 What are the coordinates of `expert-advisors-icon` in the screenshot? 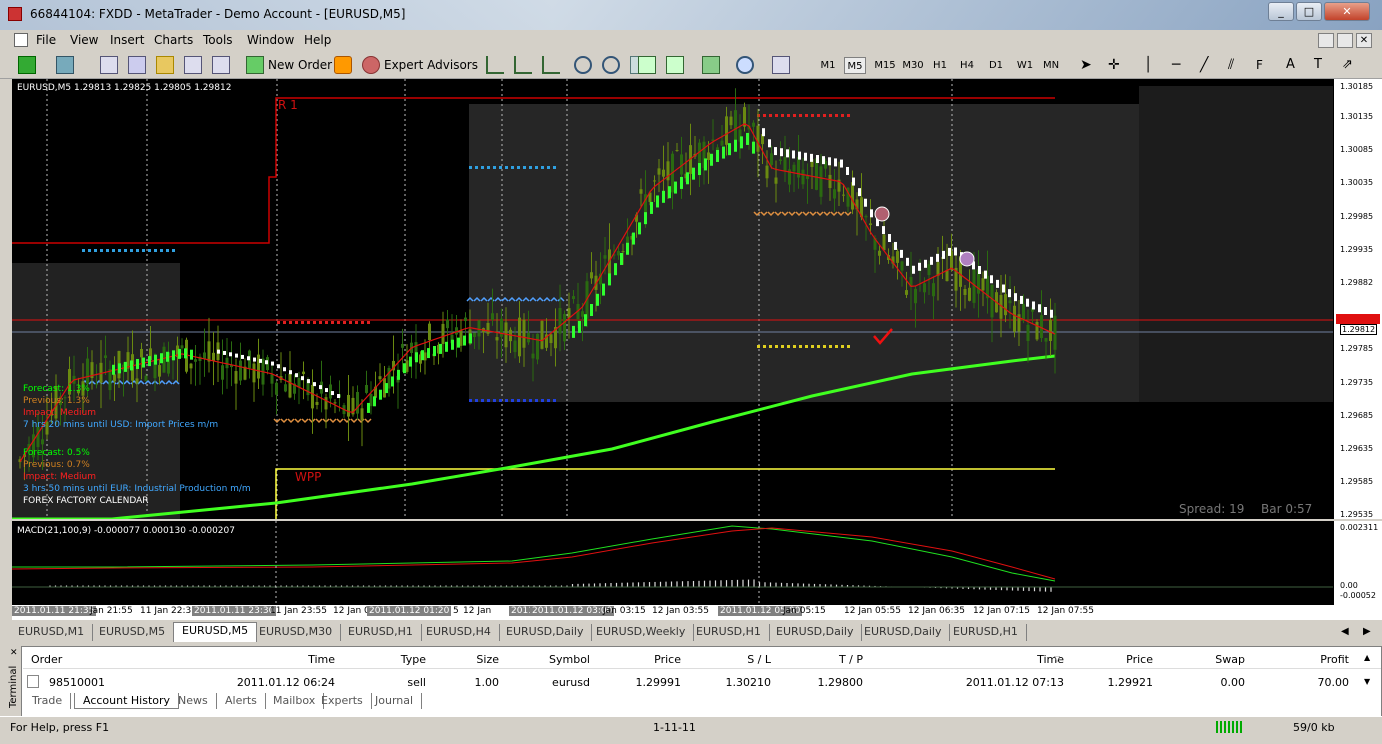 It's located at (371, 65).